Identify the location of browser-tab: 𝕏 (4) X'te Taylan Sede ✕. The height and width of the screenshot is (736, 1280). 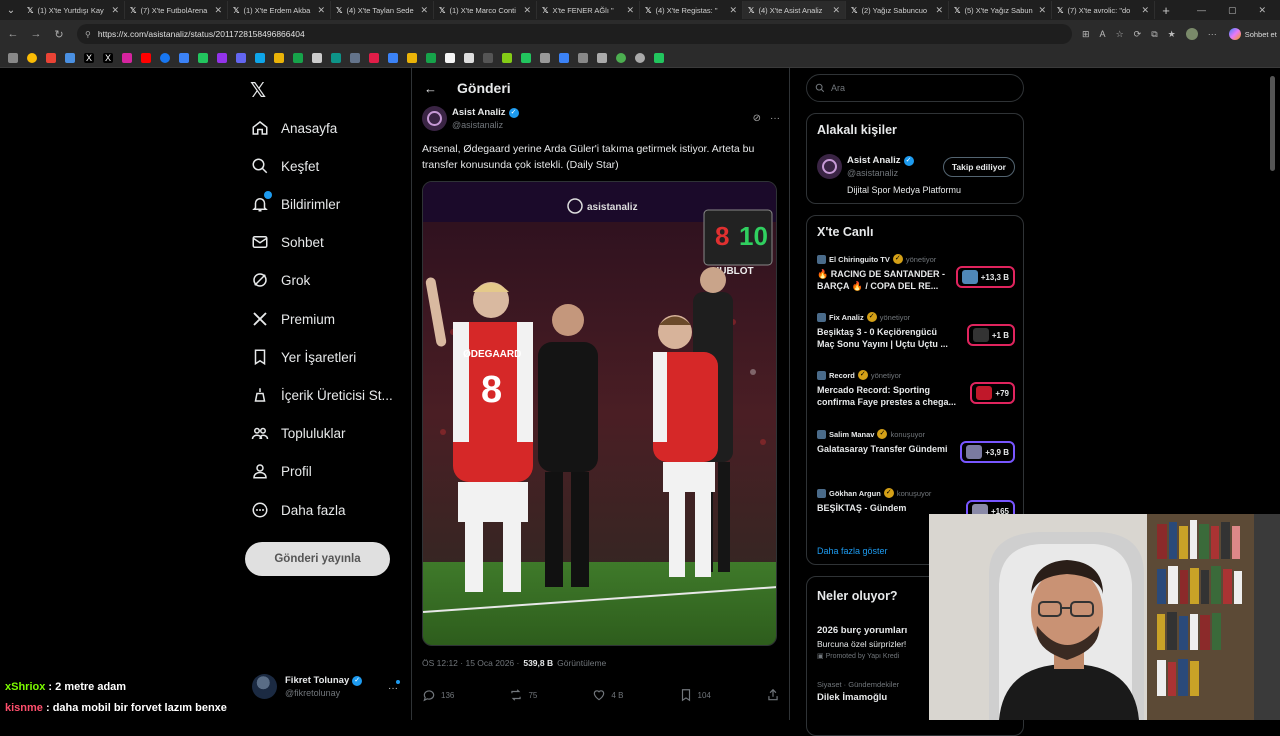
(382, 10).